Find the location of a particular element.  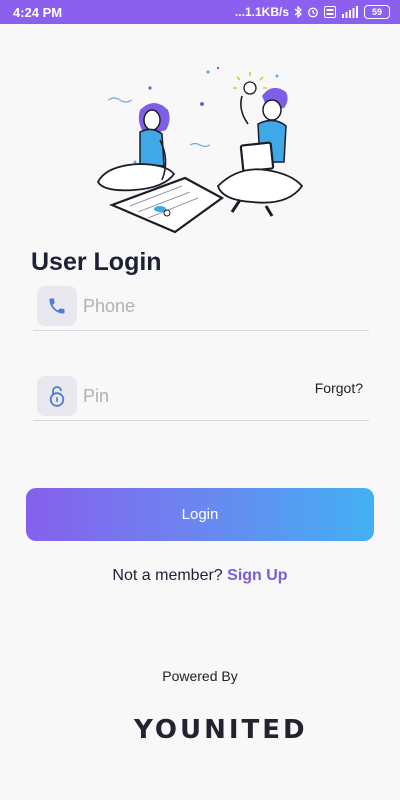

pin-input is located at coordinates (198, 396).